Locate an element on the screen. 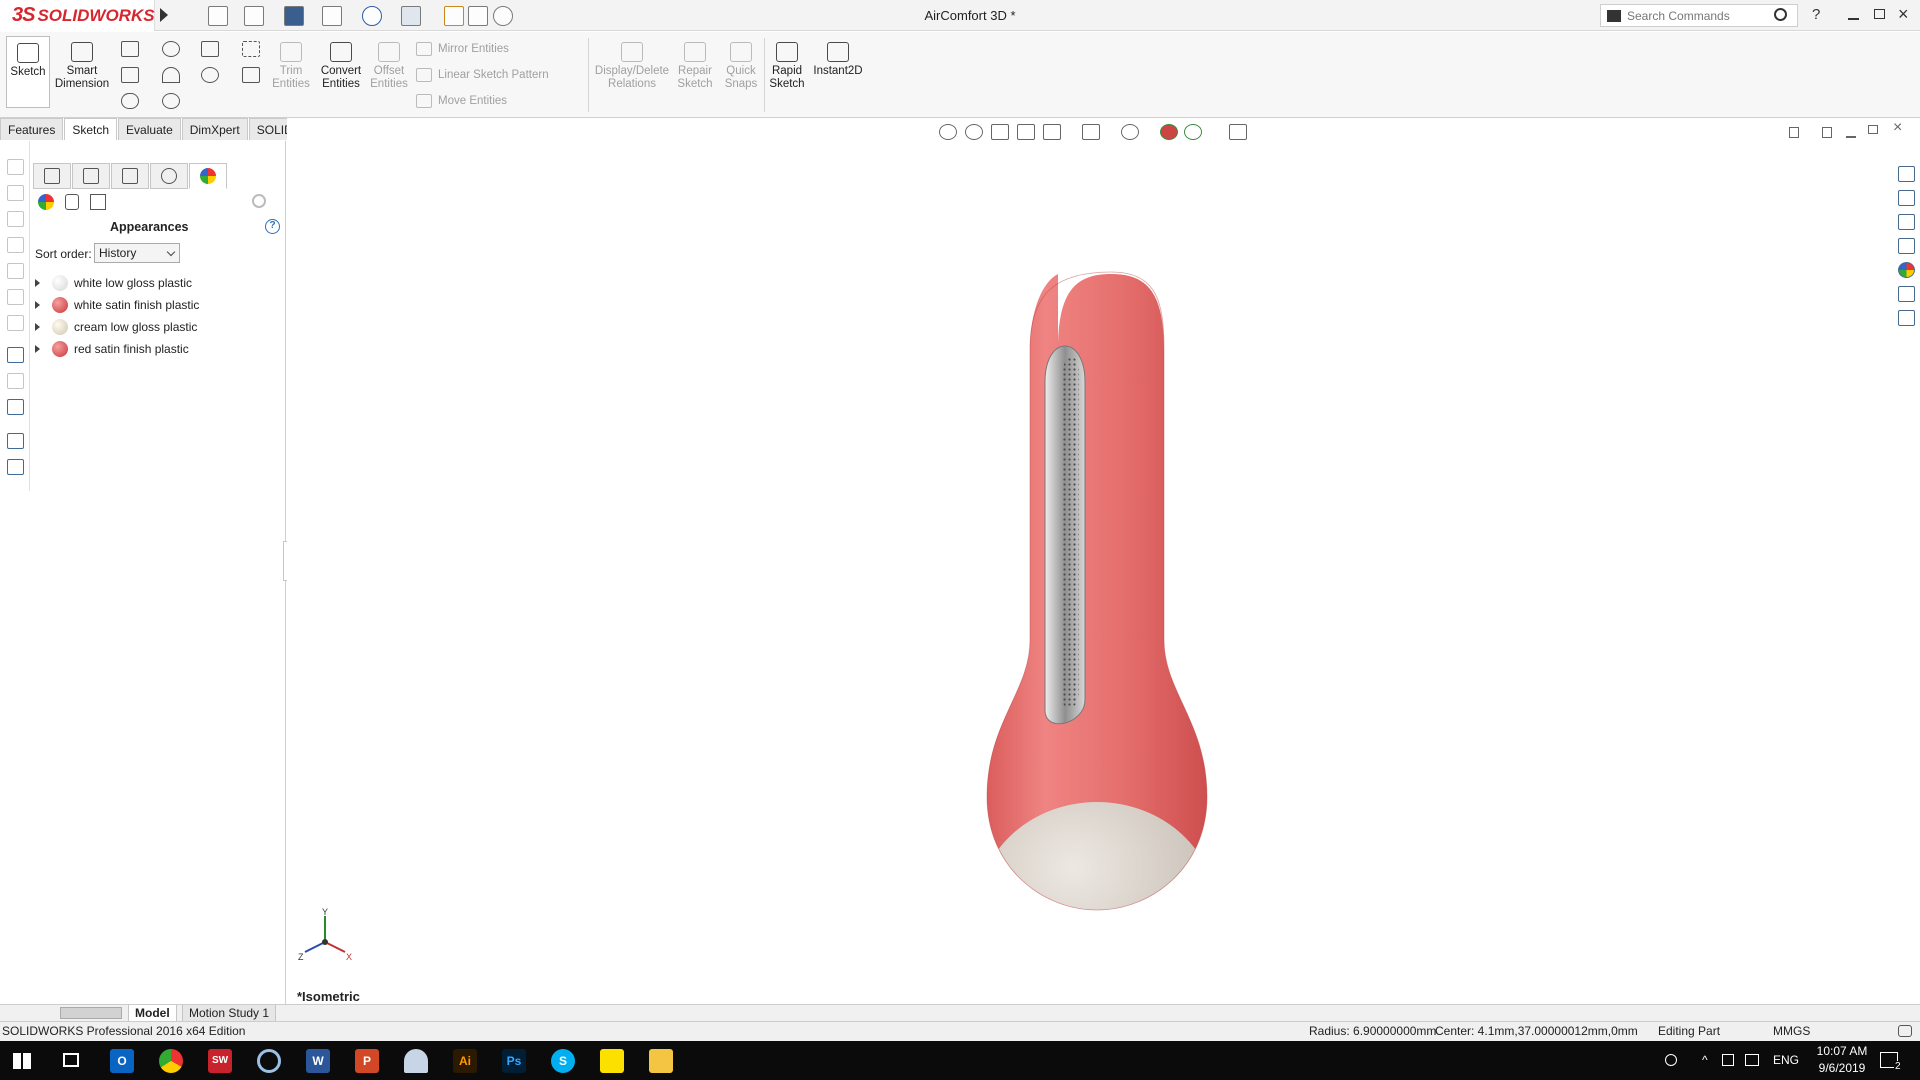 The height and width of the screenshot is (1080, 1920). print-icon is located at coordinates (332, 16).